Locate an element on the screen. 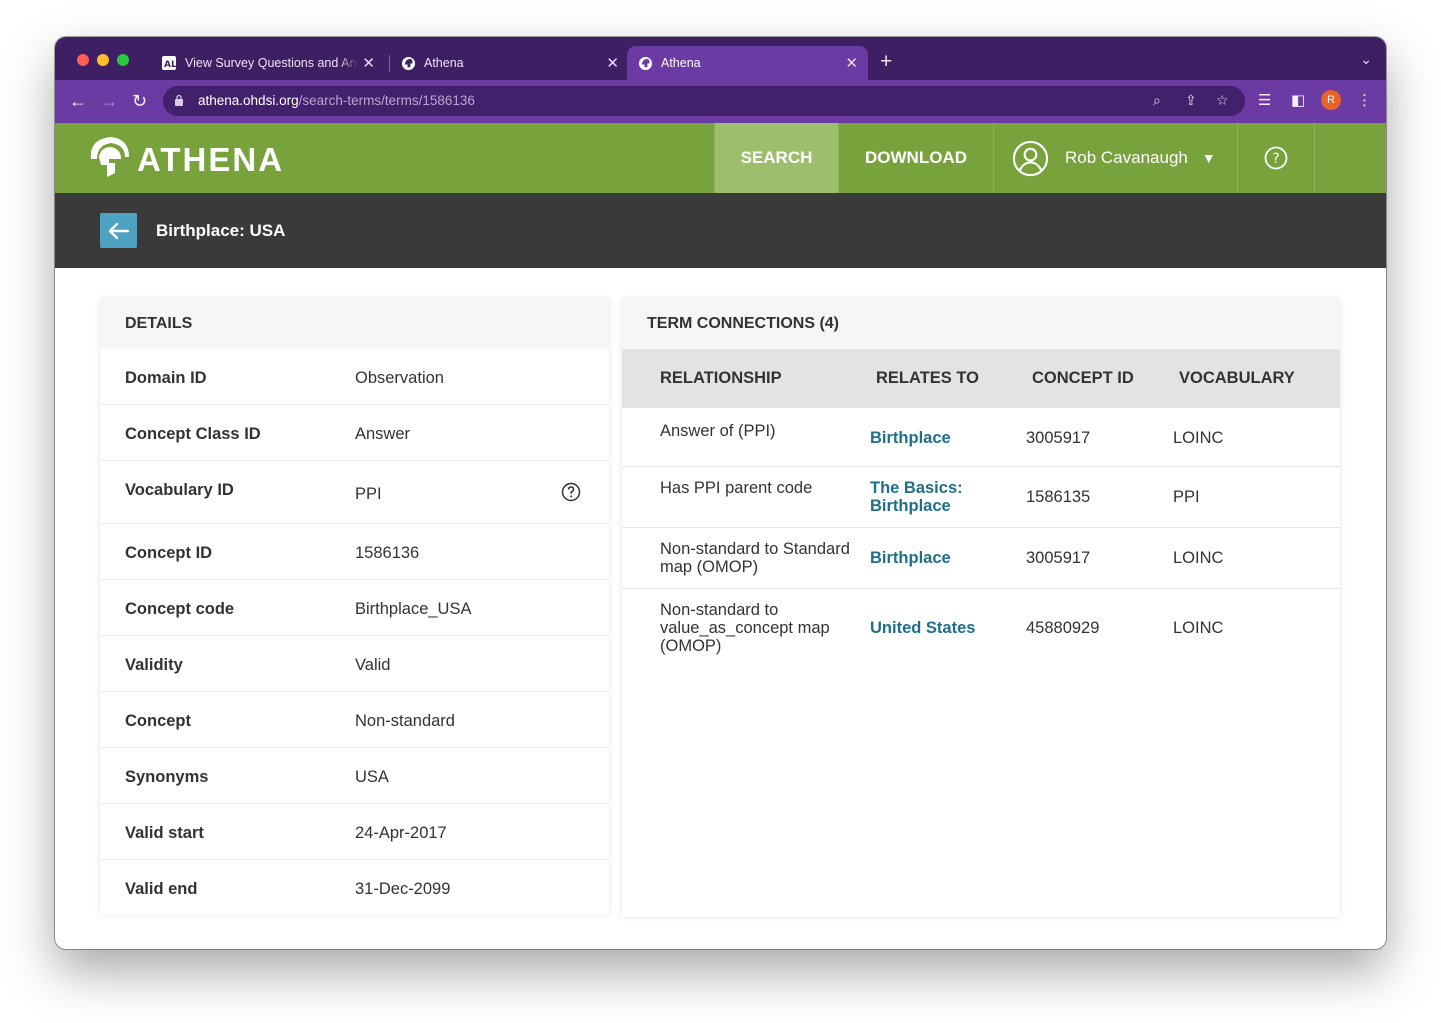 The height and width of the screenshot is (1023, 1441). detail-value: Answer is located at coordinates (383, 434).